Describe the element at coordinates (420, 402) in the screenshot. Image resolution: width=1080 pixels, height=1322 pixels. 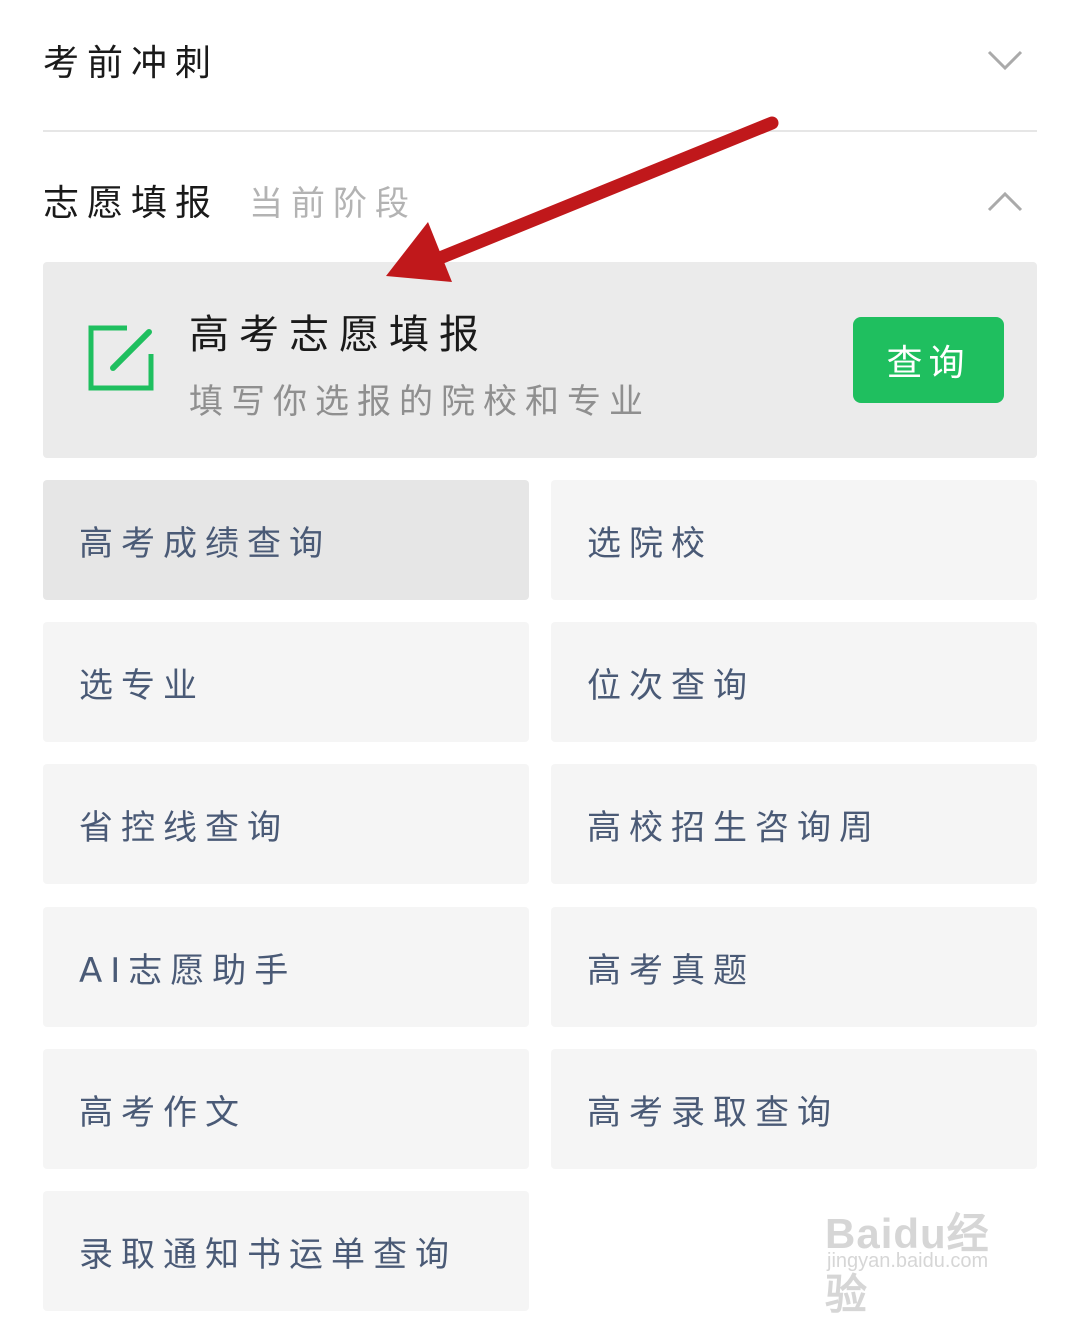
I see `feature-description: 填写你选报的院校和专业` at that location.